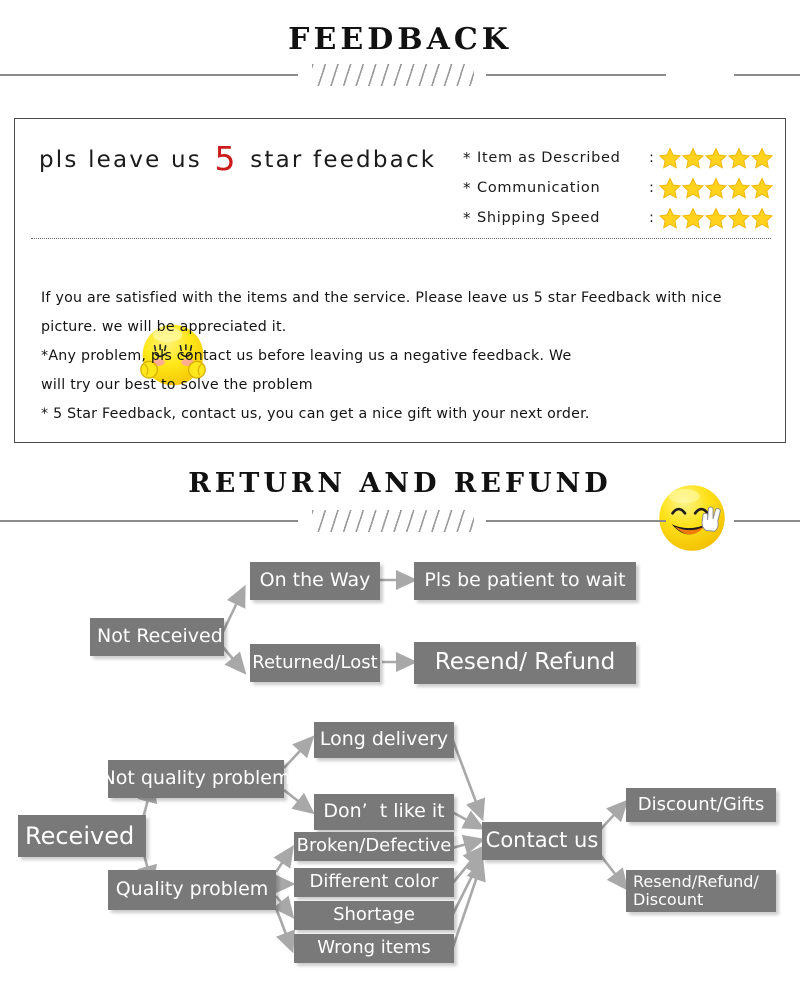 This screenshot has height=1005, width=800. Describe the element at coordinates (400, 39) in the screenshot. I see `page-title-feedback: FEEDBACK` at that location.